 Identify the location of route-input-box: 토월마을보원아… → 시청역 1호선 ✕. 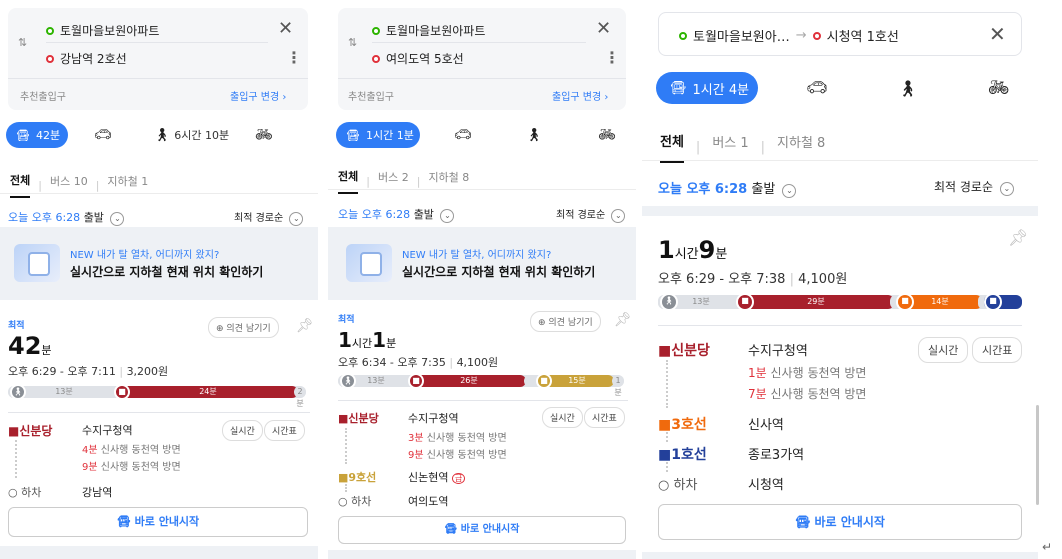
(840, 34).